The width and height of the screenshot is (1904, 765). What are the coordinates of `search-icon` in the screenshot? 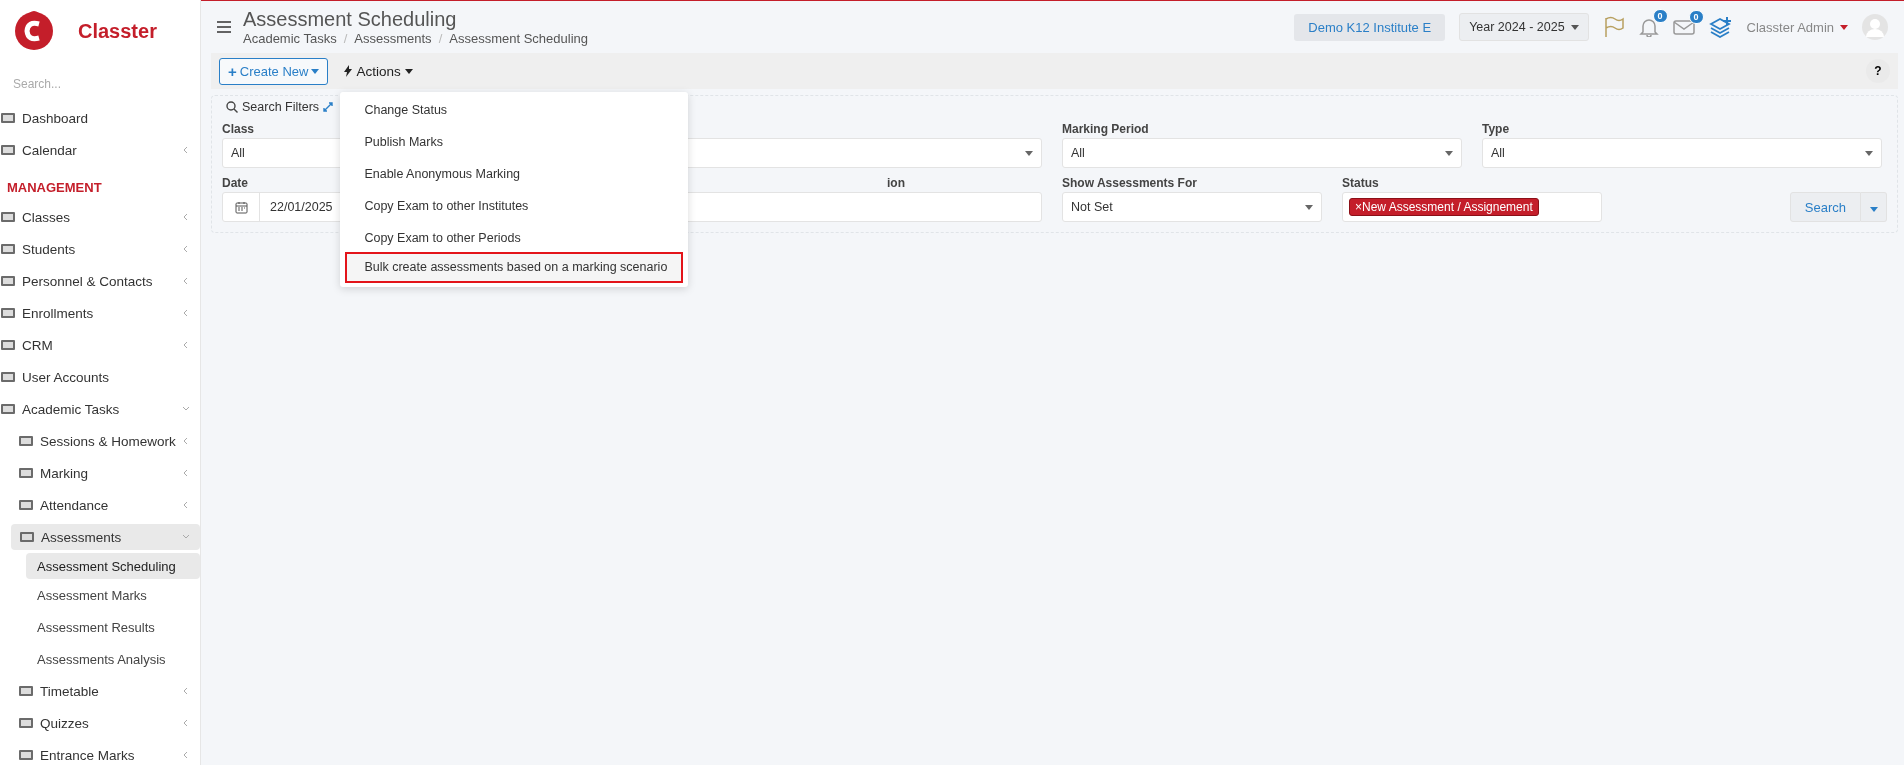 It's located at (232, 107).